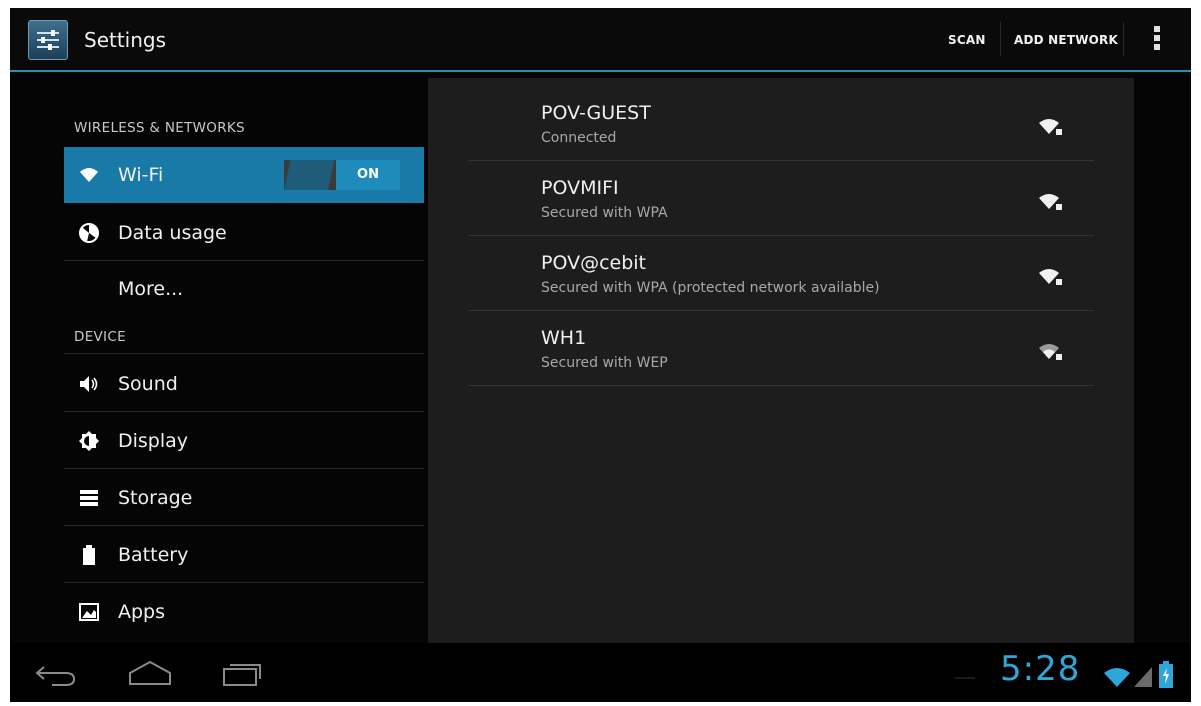  Describe the element at coordinates (89, 175) in the screenshot. I see `wifi-icon` at that location.